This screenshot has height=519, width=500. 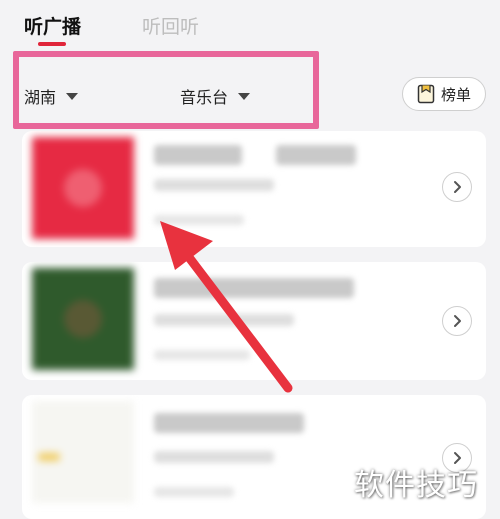 I want to click on tab-replay: 听回听, so click(x=170, y=25).